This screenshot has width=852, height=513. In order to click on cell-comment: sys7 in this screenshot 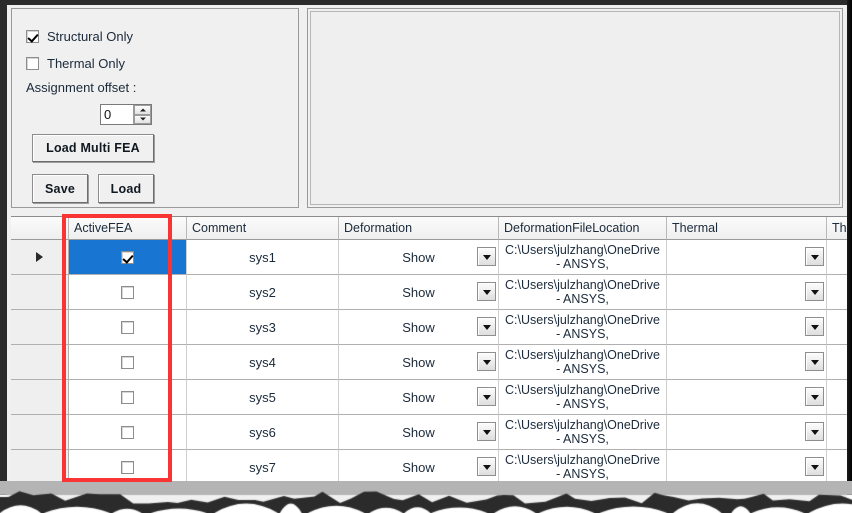, I will do `click(263, 467)`.